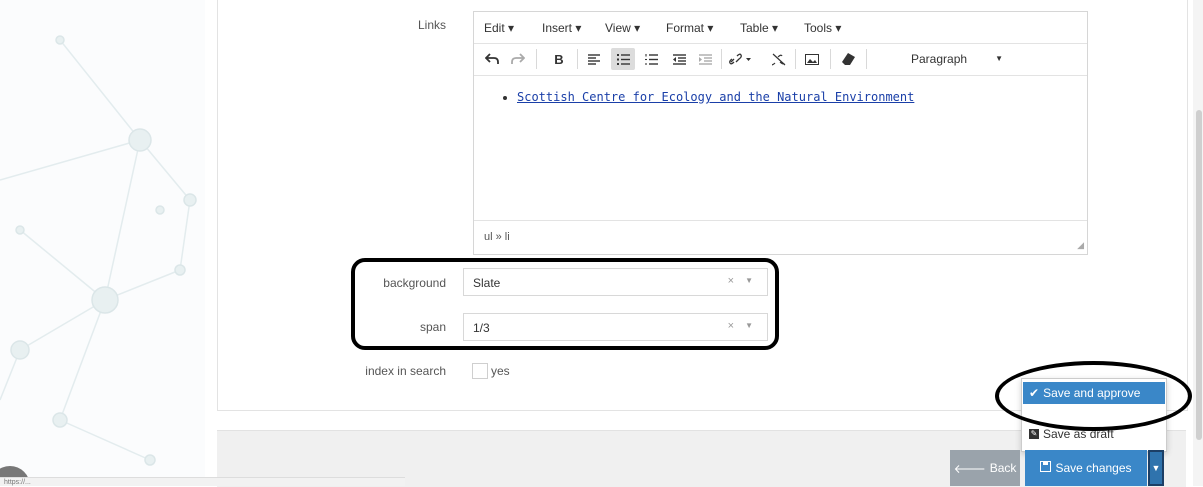 The height and width of the screenshot is (487, 1203). I want to click on editor-toolbar: B Paragraph ▼, so click(780, 59).